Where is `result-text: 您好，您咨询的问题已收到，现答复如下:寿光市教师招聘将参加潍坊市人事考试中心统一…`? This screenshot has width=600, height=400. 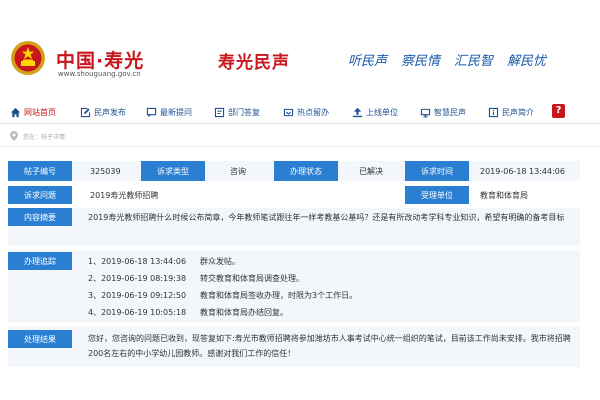
result-text: 您好，您咨询的问题已收到，现答复如下:寿光市教师招聘将参加潍坊市人事考试中心统一… is located at coordinates (329, 346).